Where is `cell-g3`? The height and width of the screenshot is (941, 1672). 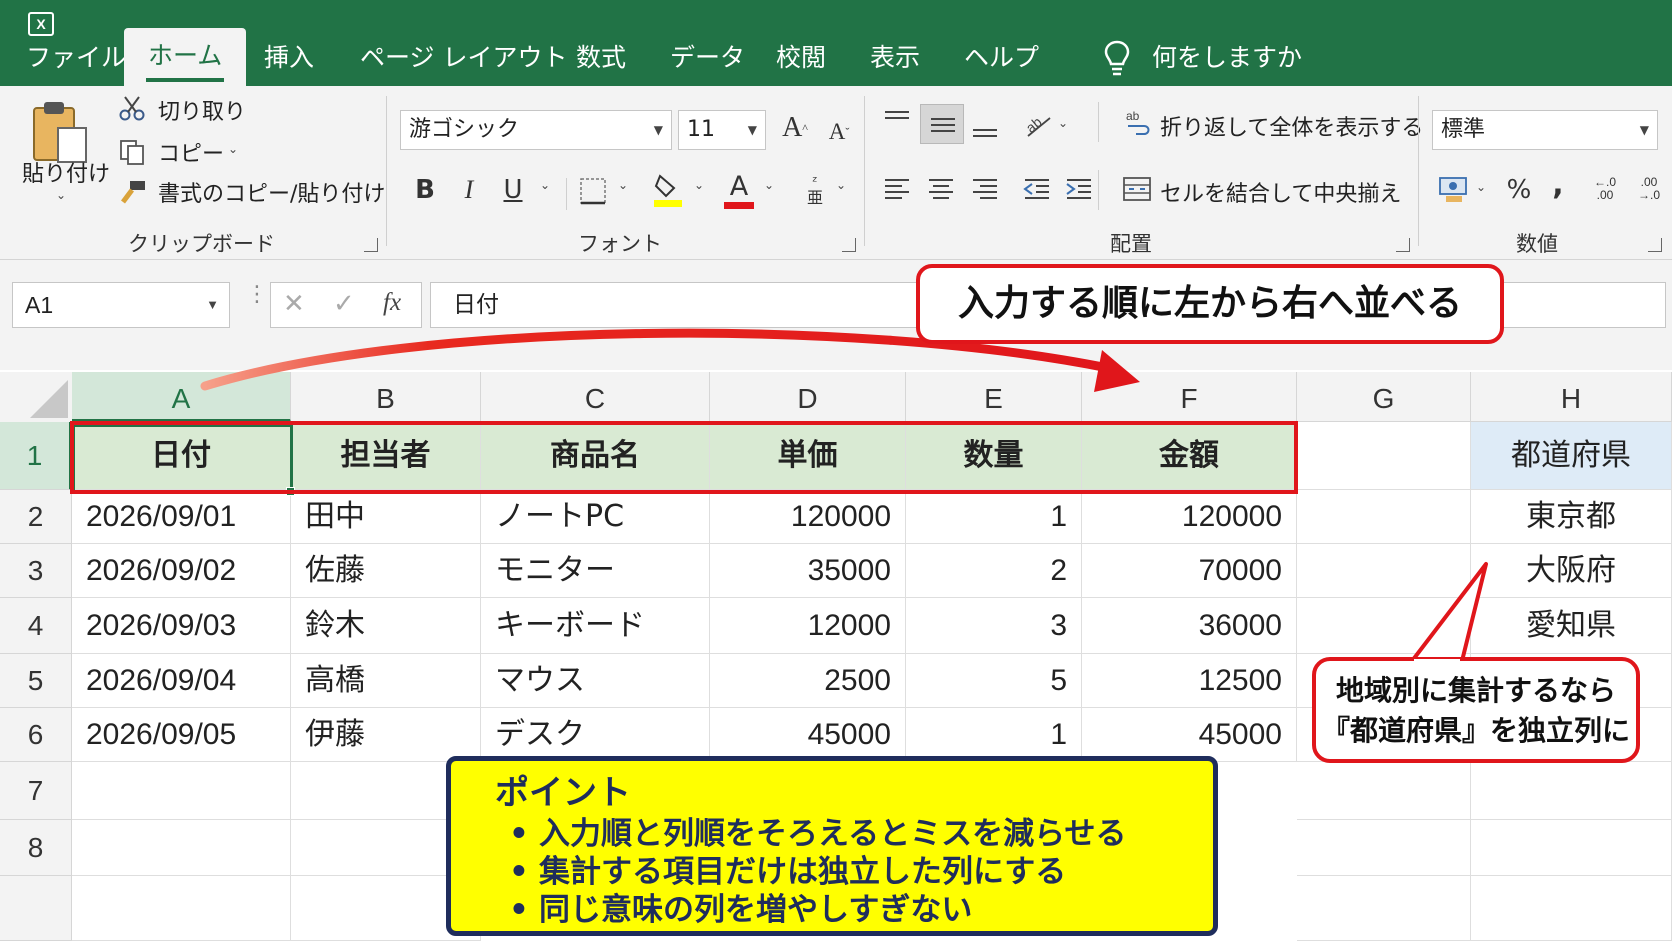 cell-g3 is located at coordinates (1384, 571).